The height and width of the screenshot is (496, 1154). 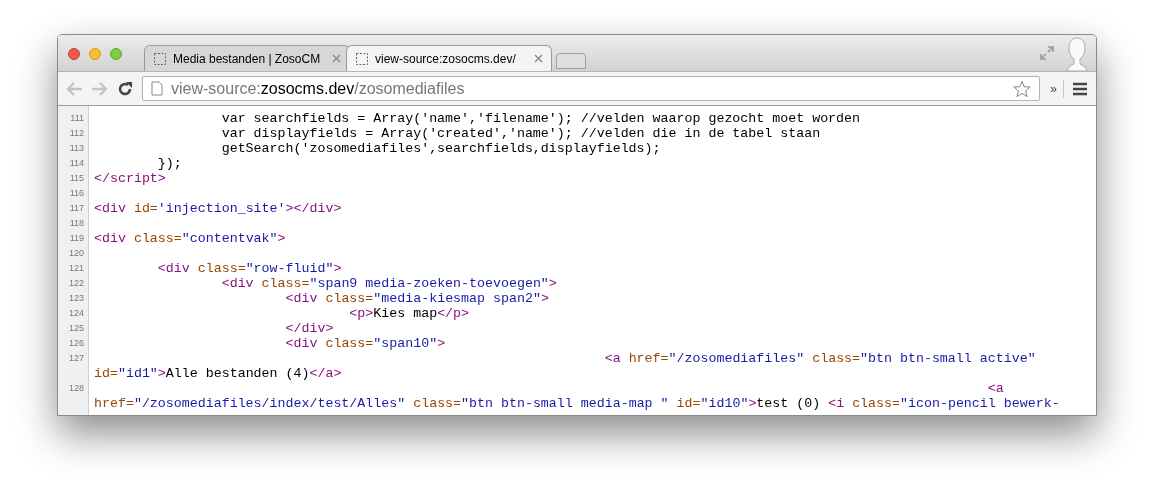 I want to click on new-tab-button, so click(x=571, y=61).